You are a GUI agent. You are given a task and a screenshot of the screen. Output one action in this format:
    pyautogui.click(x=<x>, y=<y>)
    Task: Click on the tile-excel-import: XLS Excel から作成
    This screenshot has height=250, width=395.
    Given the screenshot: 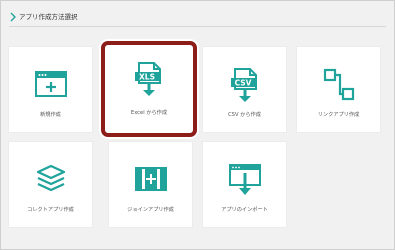 What is the action you would take?
    pyautogui.click(x=149, y=89)
    